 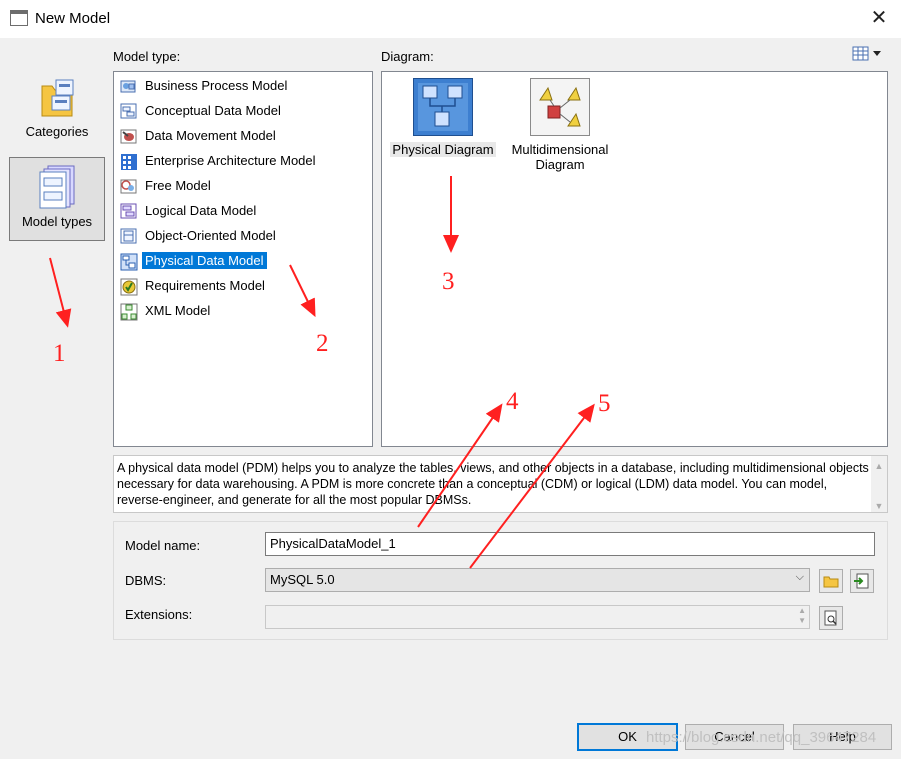 What do you see at coordinates (322, 343) in the screenshot?
I see `annotation-2: 2` at bounding box center [322, 343].